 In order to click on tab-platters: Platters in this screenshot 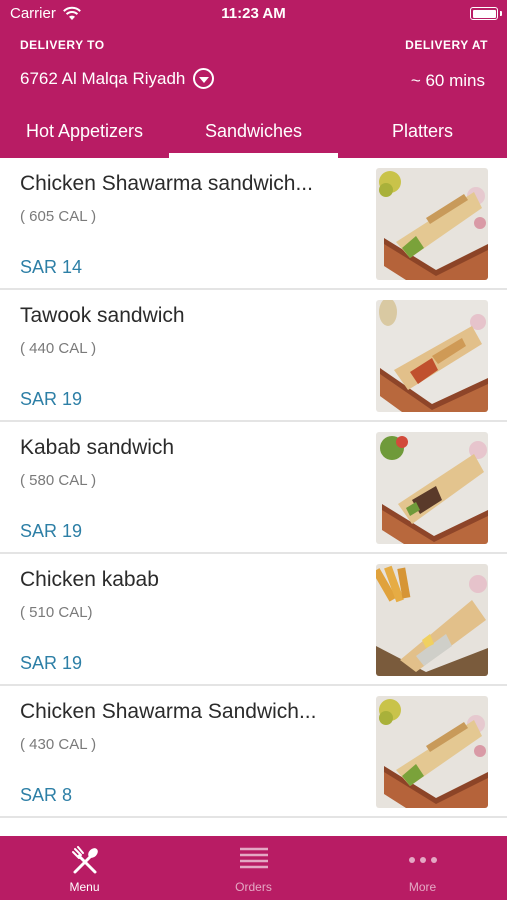, I will do `click(422, 131)`.